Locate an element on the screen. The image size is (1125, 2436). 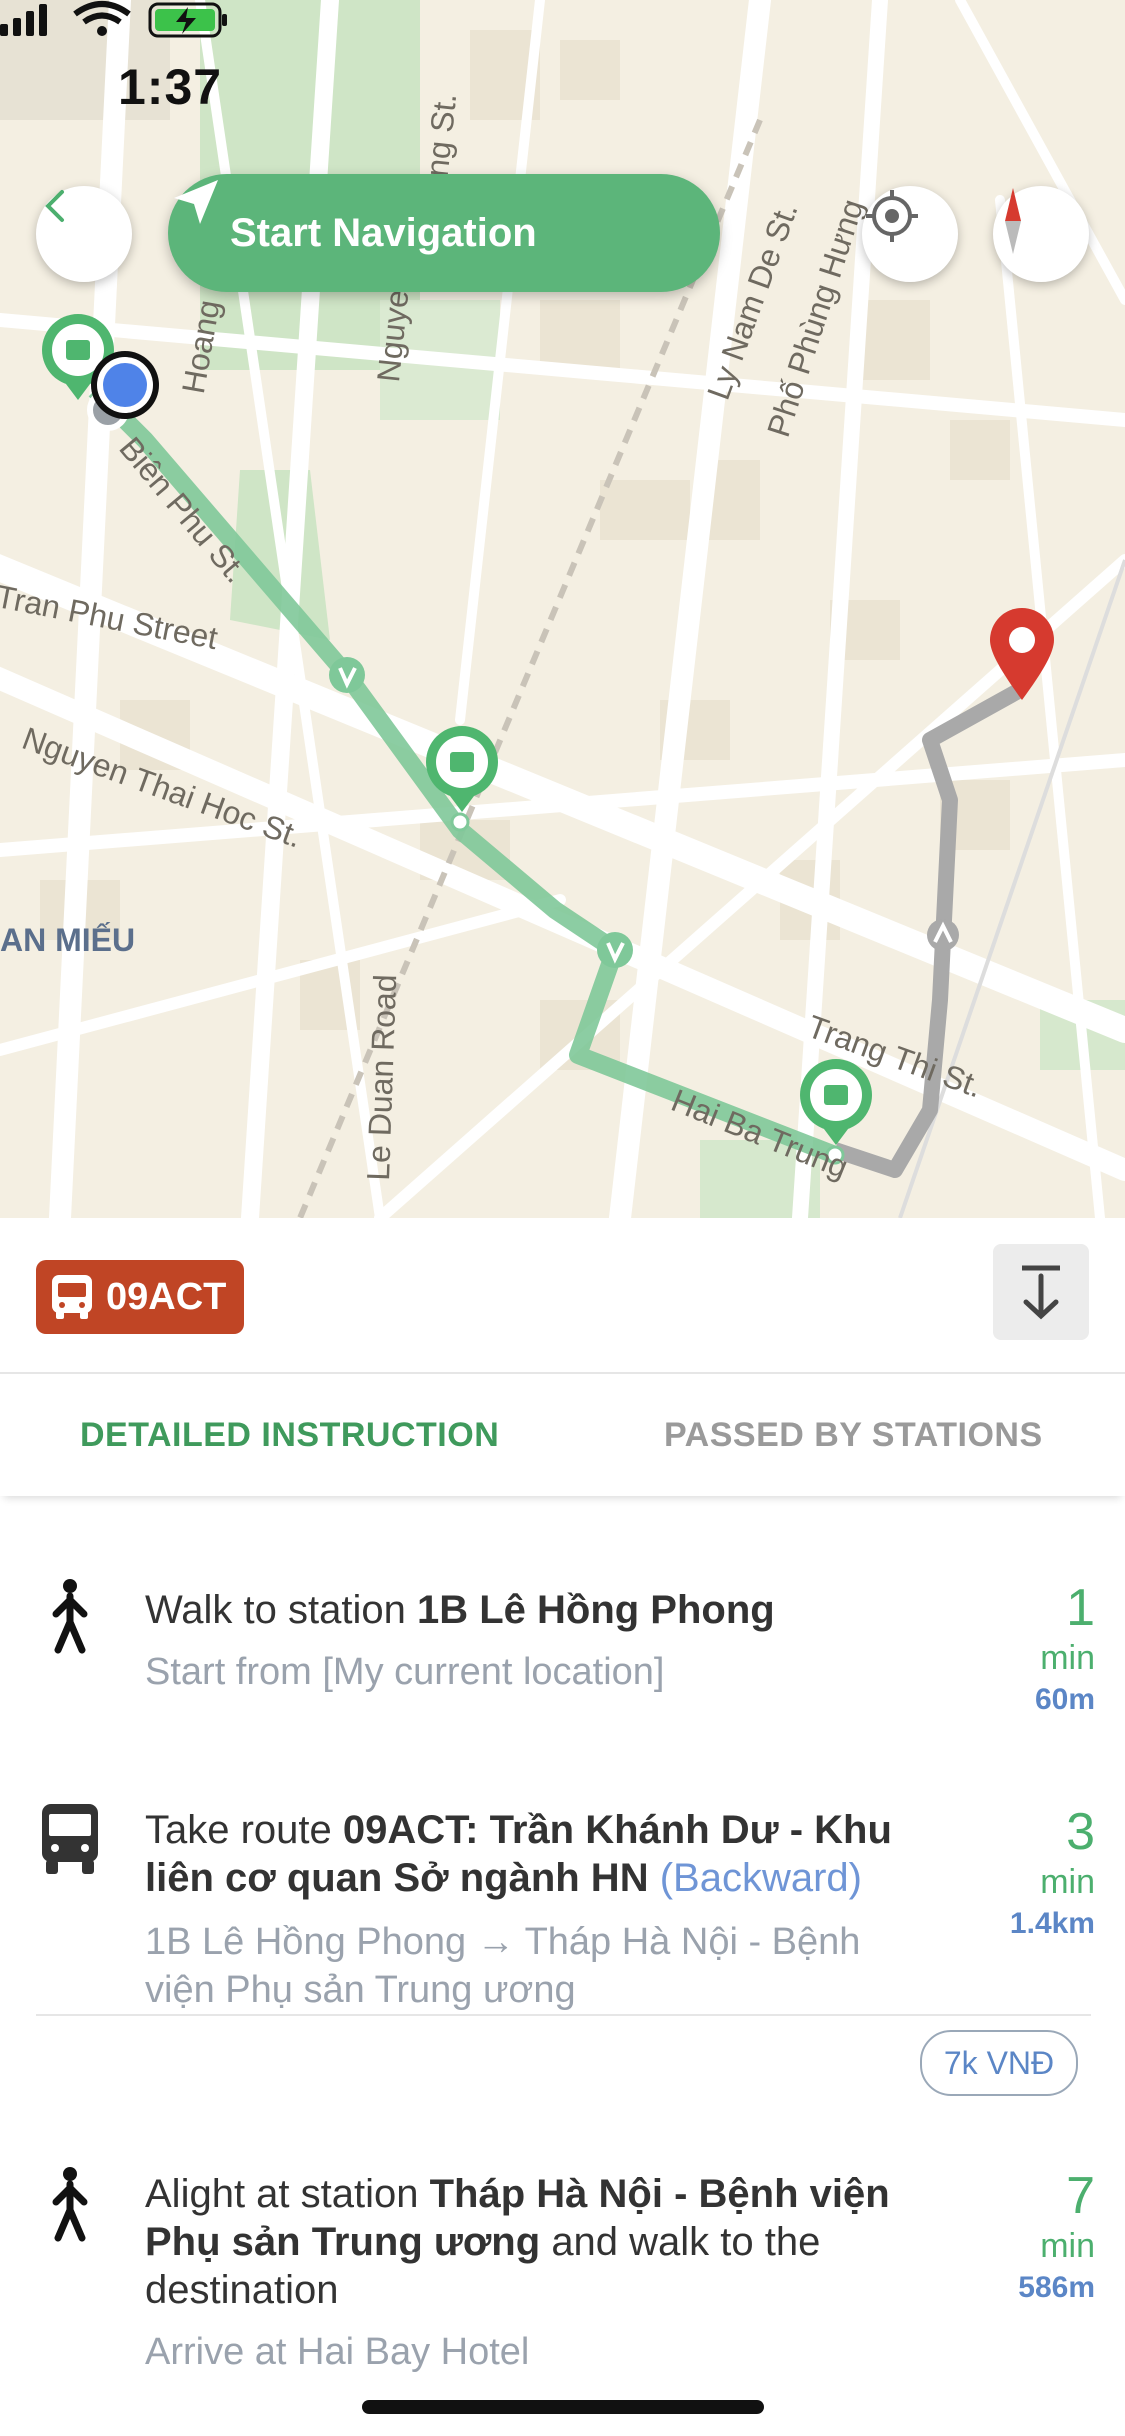
compass-button is located at coordinates (1041, 234).